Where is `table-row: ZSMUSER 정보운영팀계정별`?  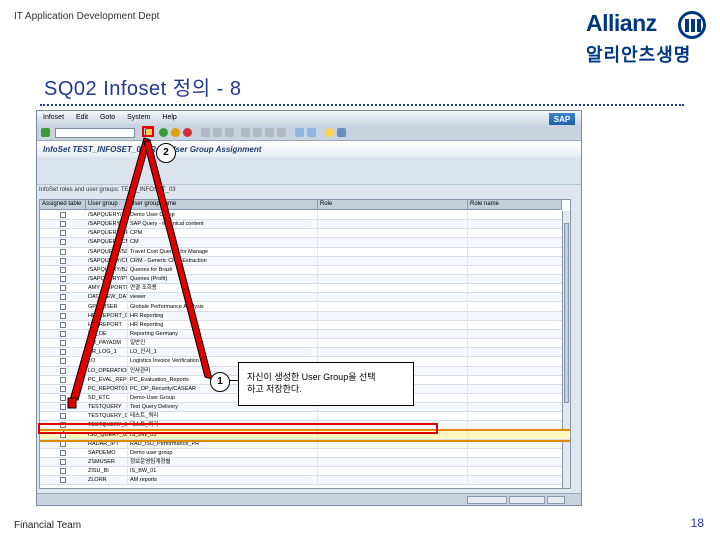 table-row: ZSMUSER 정보운영팀계정별 is located at coordinates (305, 463).